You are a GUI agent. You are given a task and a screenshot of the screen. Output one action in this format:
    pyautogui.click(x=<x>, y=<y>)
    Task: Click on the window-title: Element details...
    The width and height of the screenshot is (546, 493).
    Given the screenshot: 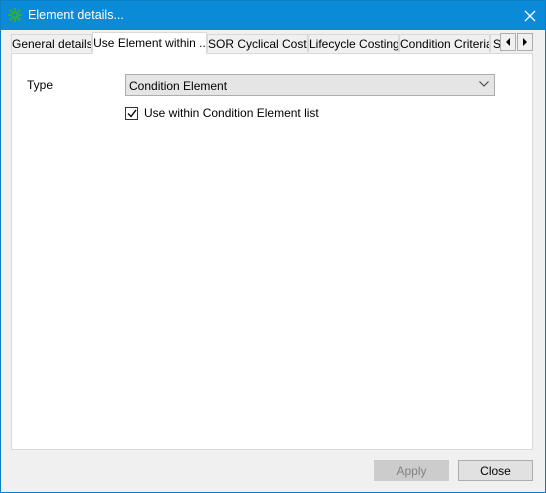 What is the action you would take?
    pyautogui.click(x=76, y=15)
    